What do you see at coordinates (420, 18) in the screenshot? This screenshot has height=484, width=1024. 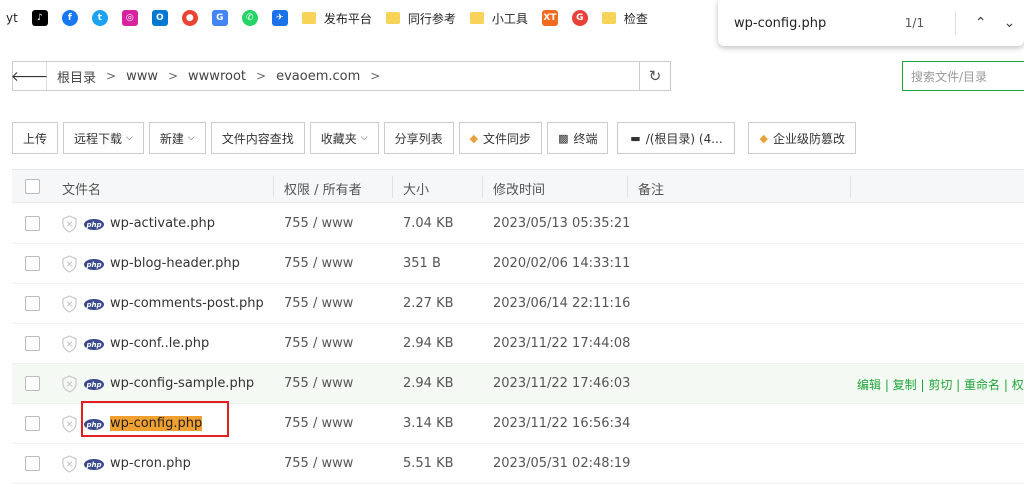 I see `bookmark-folder-peers: 同行参考` at bounding box center [420, 18].